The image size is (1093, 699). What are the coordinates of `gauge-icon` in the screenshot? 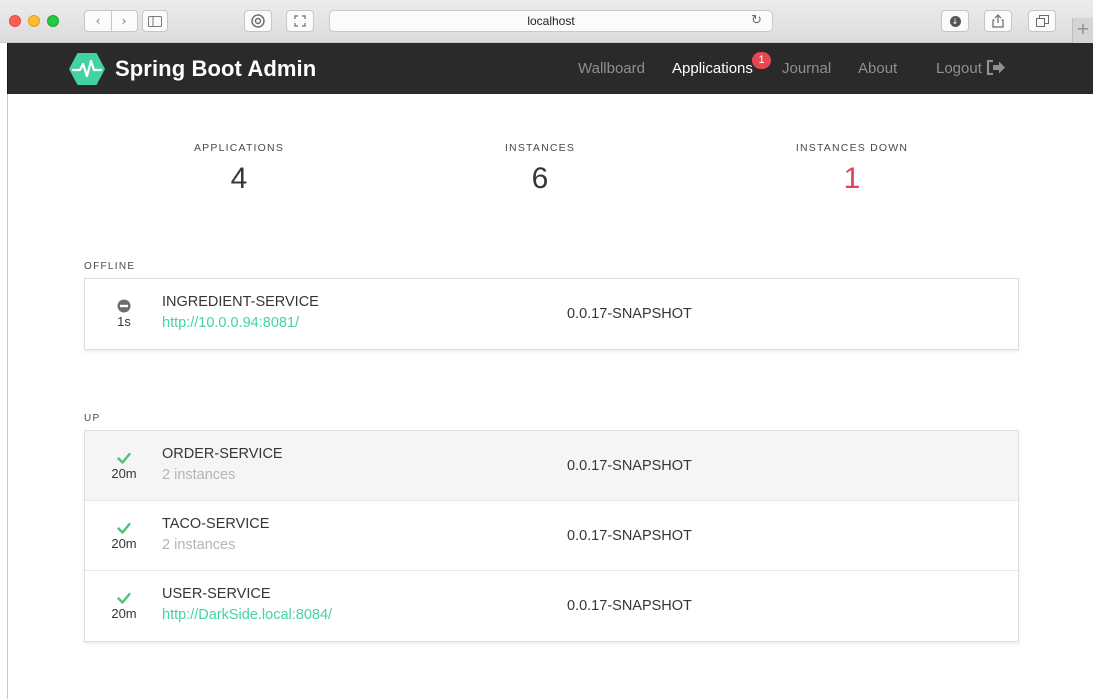 It's located at (258, 21).